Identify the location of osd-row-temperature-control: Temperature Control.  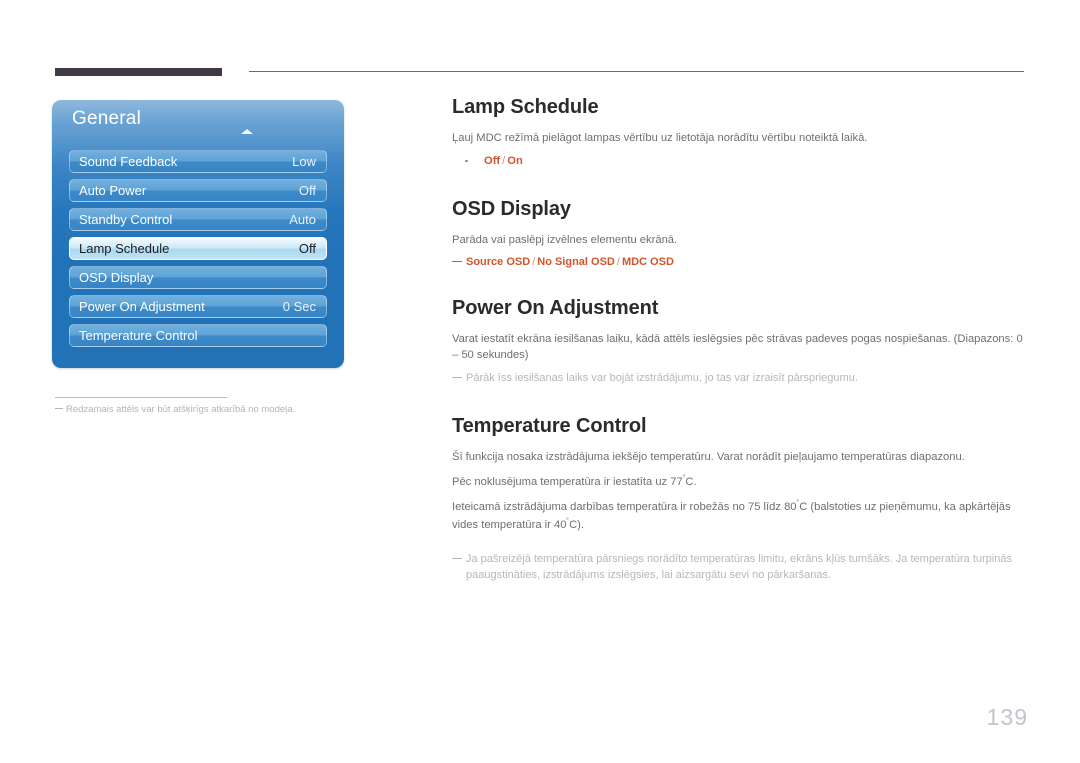
(198, 335).